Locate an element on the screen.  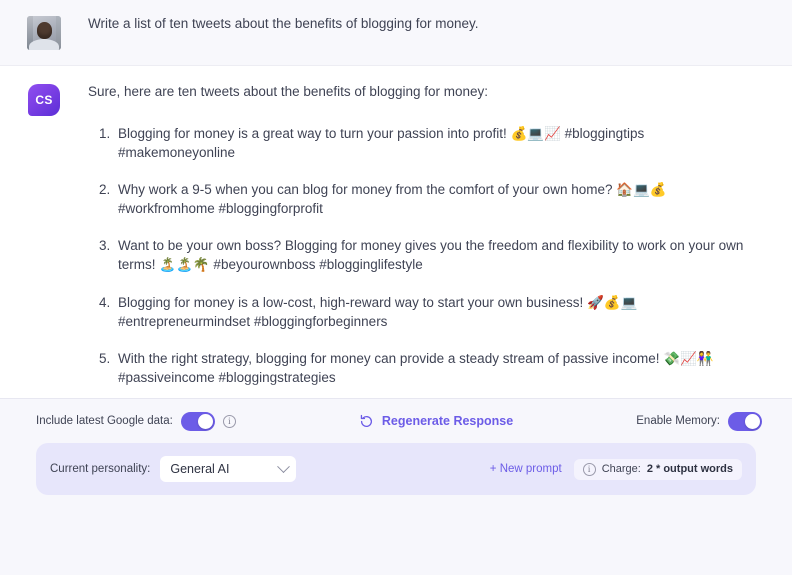
user-photo-avatar is located at coordinates (44, 33).